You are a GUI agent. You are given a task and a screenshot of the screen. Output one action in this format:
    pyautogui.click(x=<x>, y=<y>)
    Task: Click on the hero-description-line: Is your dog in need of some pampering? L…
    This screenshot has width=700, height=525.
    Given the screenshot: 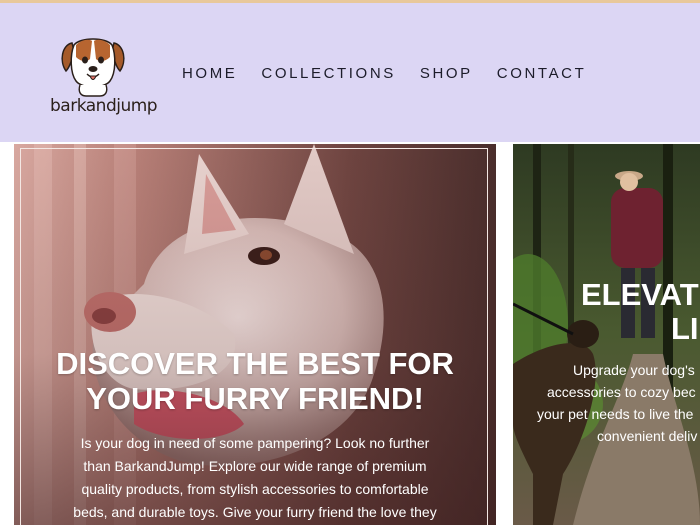 What is the action you would take?
    pyautogui.click(x=255, y=443)
    